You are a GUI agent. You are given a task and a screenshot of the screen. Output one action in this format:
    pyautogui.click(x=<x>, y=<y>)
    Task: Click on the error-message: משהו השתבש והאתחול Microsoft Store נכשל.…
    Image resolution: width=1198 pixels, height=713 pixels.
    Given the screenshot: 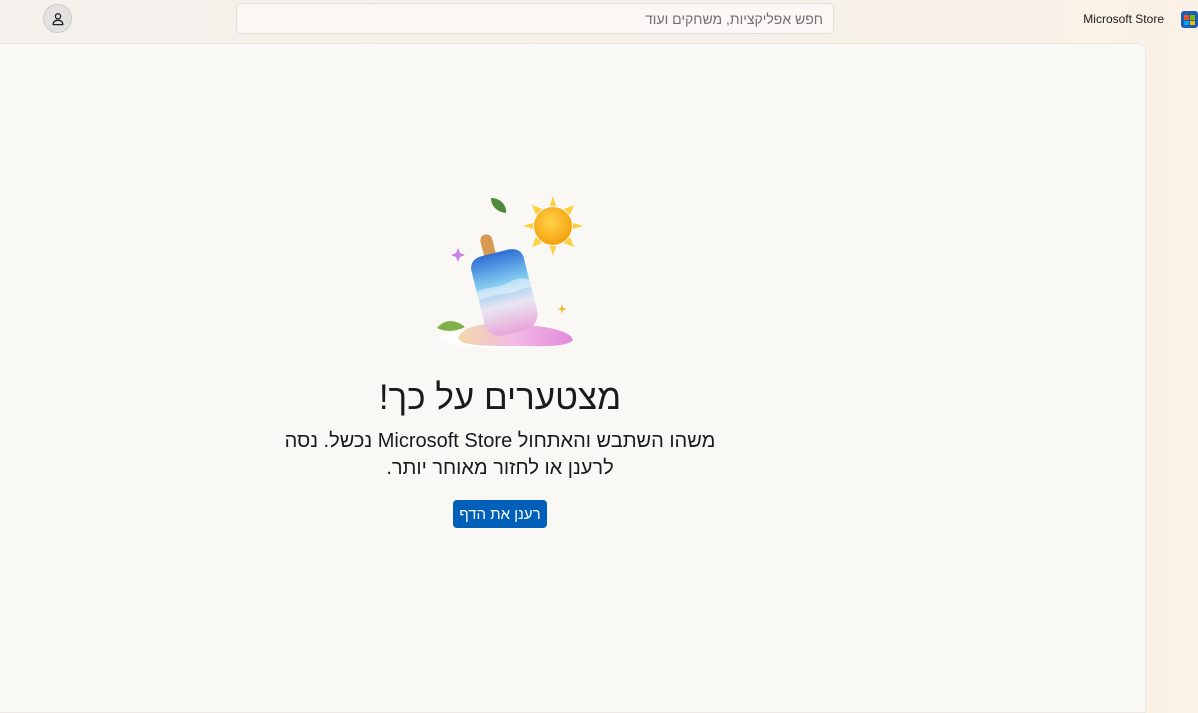 What is the action you would take?
    pyautogui.click(x=500, y=454)
    